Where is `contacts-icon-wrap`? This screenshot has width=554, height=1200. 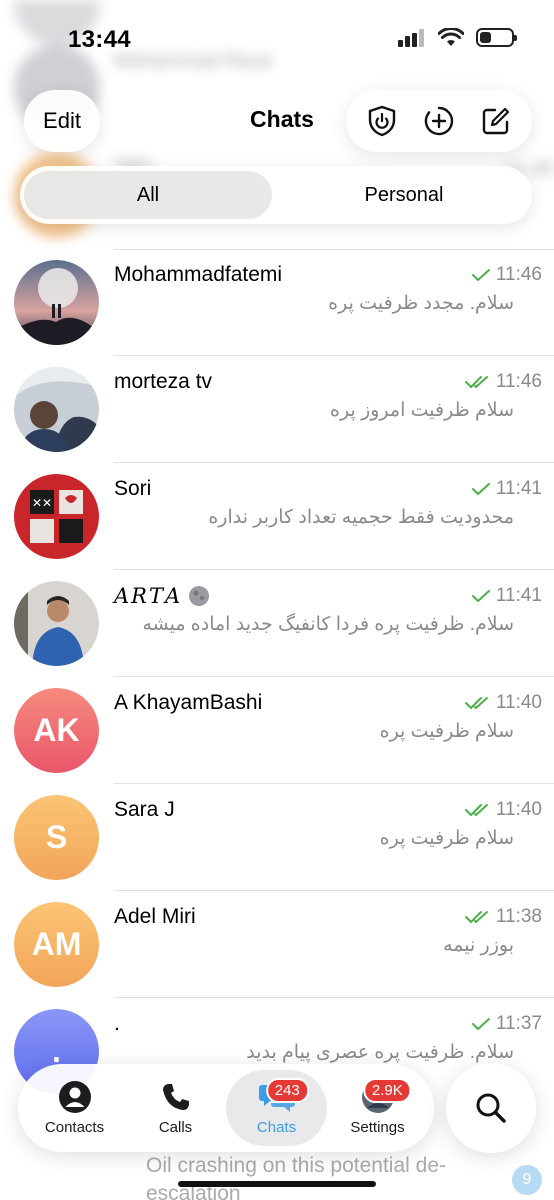 contacts-icon-wrap is located at coordinates (75, 1097).